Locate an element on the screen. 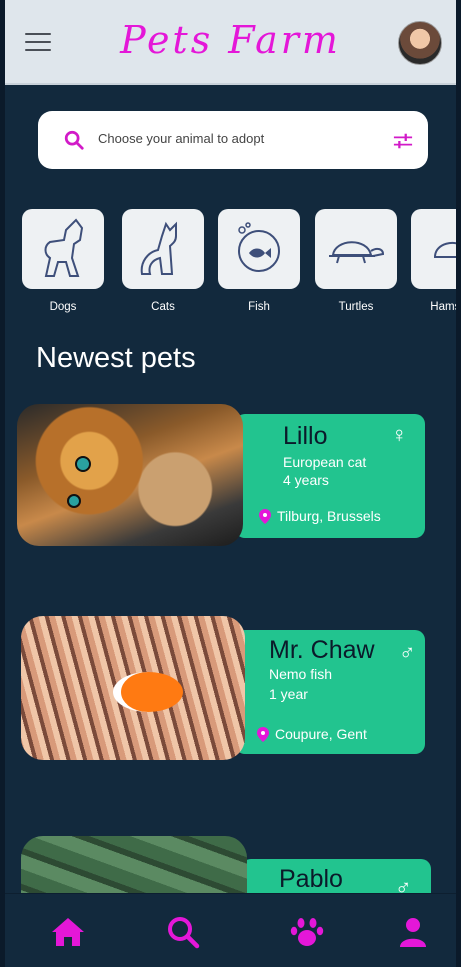 The width and height of the screenshot is (461, 967). nav-home is located at coordinates (68, 932).